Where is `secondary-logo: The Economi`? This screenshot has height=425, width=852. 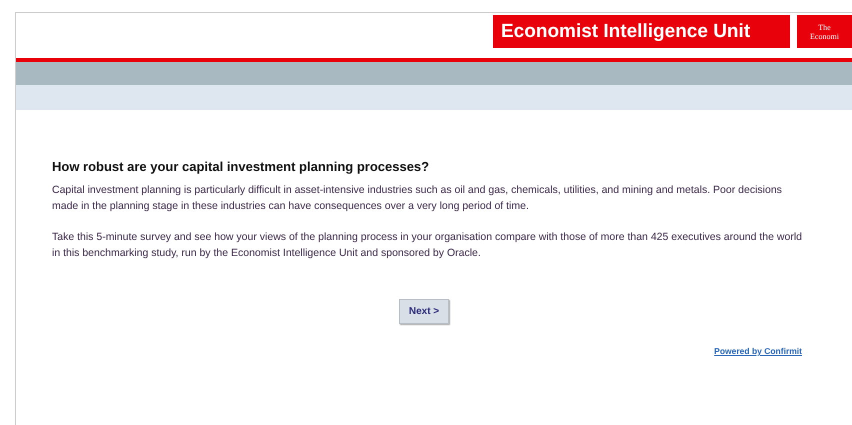
secondary-logo: The Economi is located at coordinates (824, 31).